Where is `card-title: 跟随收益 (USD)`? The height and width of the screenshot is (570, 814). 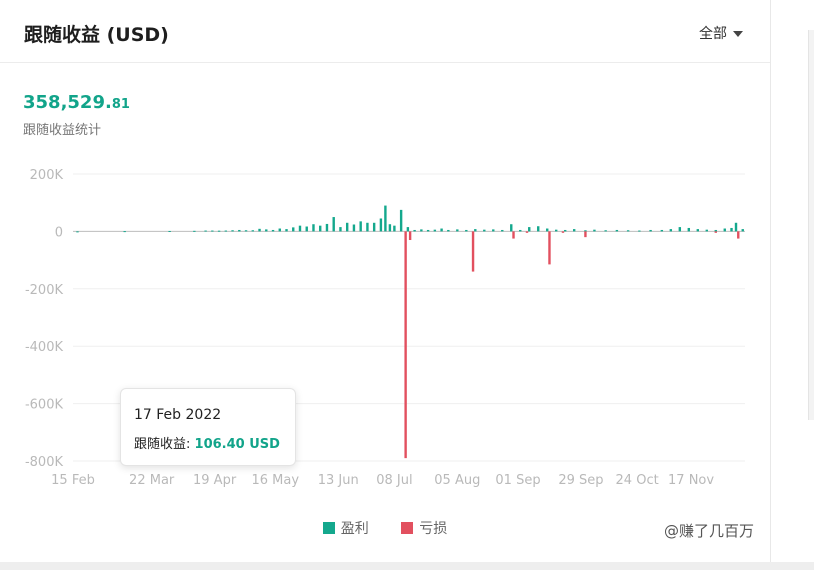
card-title: 跟随收益 (USD) is located at coordinates (96, 35).